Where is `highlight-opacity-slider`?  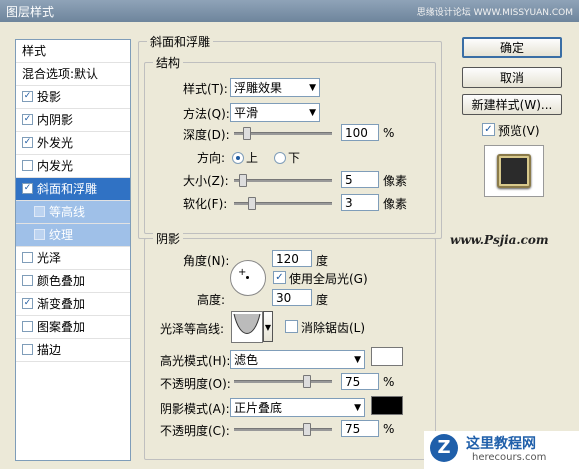
highlight-opacity-slider is located at coordinates (283, 381).